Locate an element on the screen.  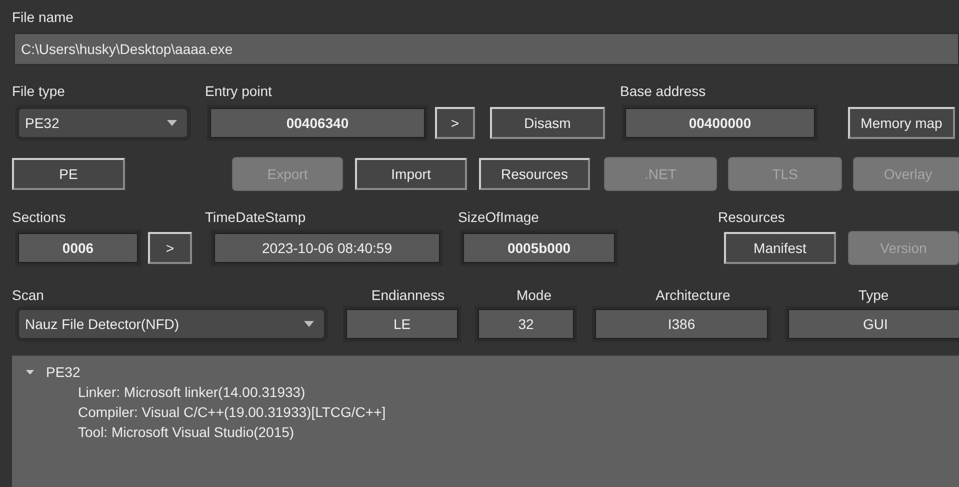
field-label: Base address is located at coordinates (663, 91).